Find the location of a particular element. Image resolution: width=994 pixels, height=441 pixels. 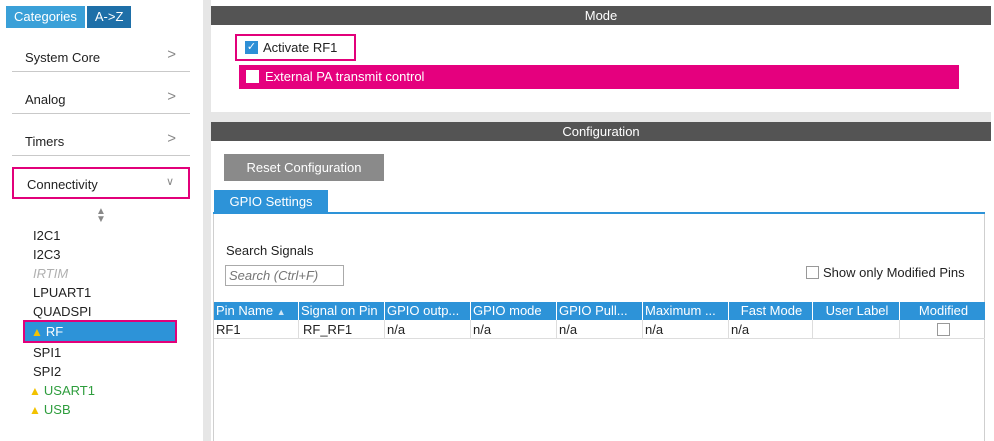

cell-signal: RF_RF1 is located at coordinates (342, 329).